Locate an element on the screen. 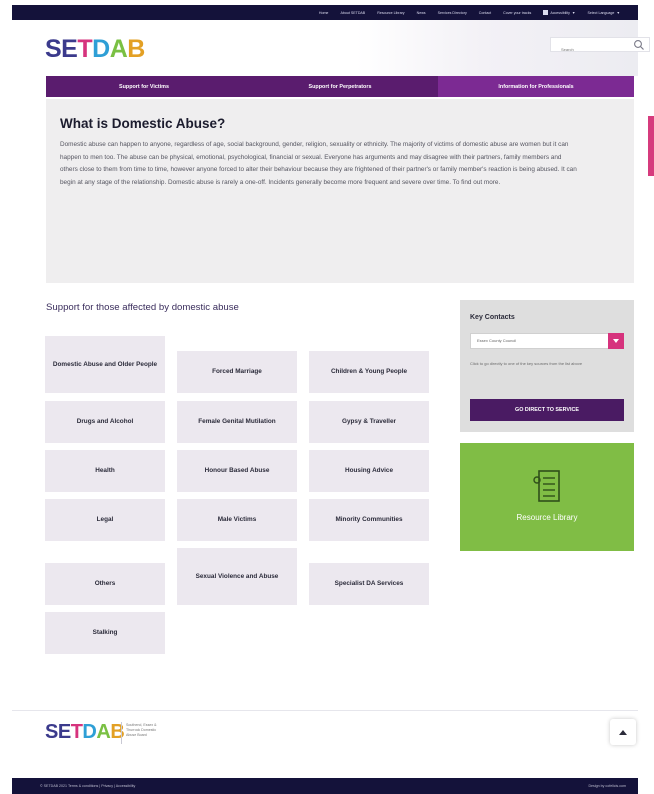  tile-honour-based-abuse: Honour Based Abuse is located at coordinates (237, 471).